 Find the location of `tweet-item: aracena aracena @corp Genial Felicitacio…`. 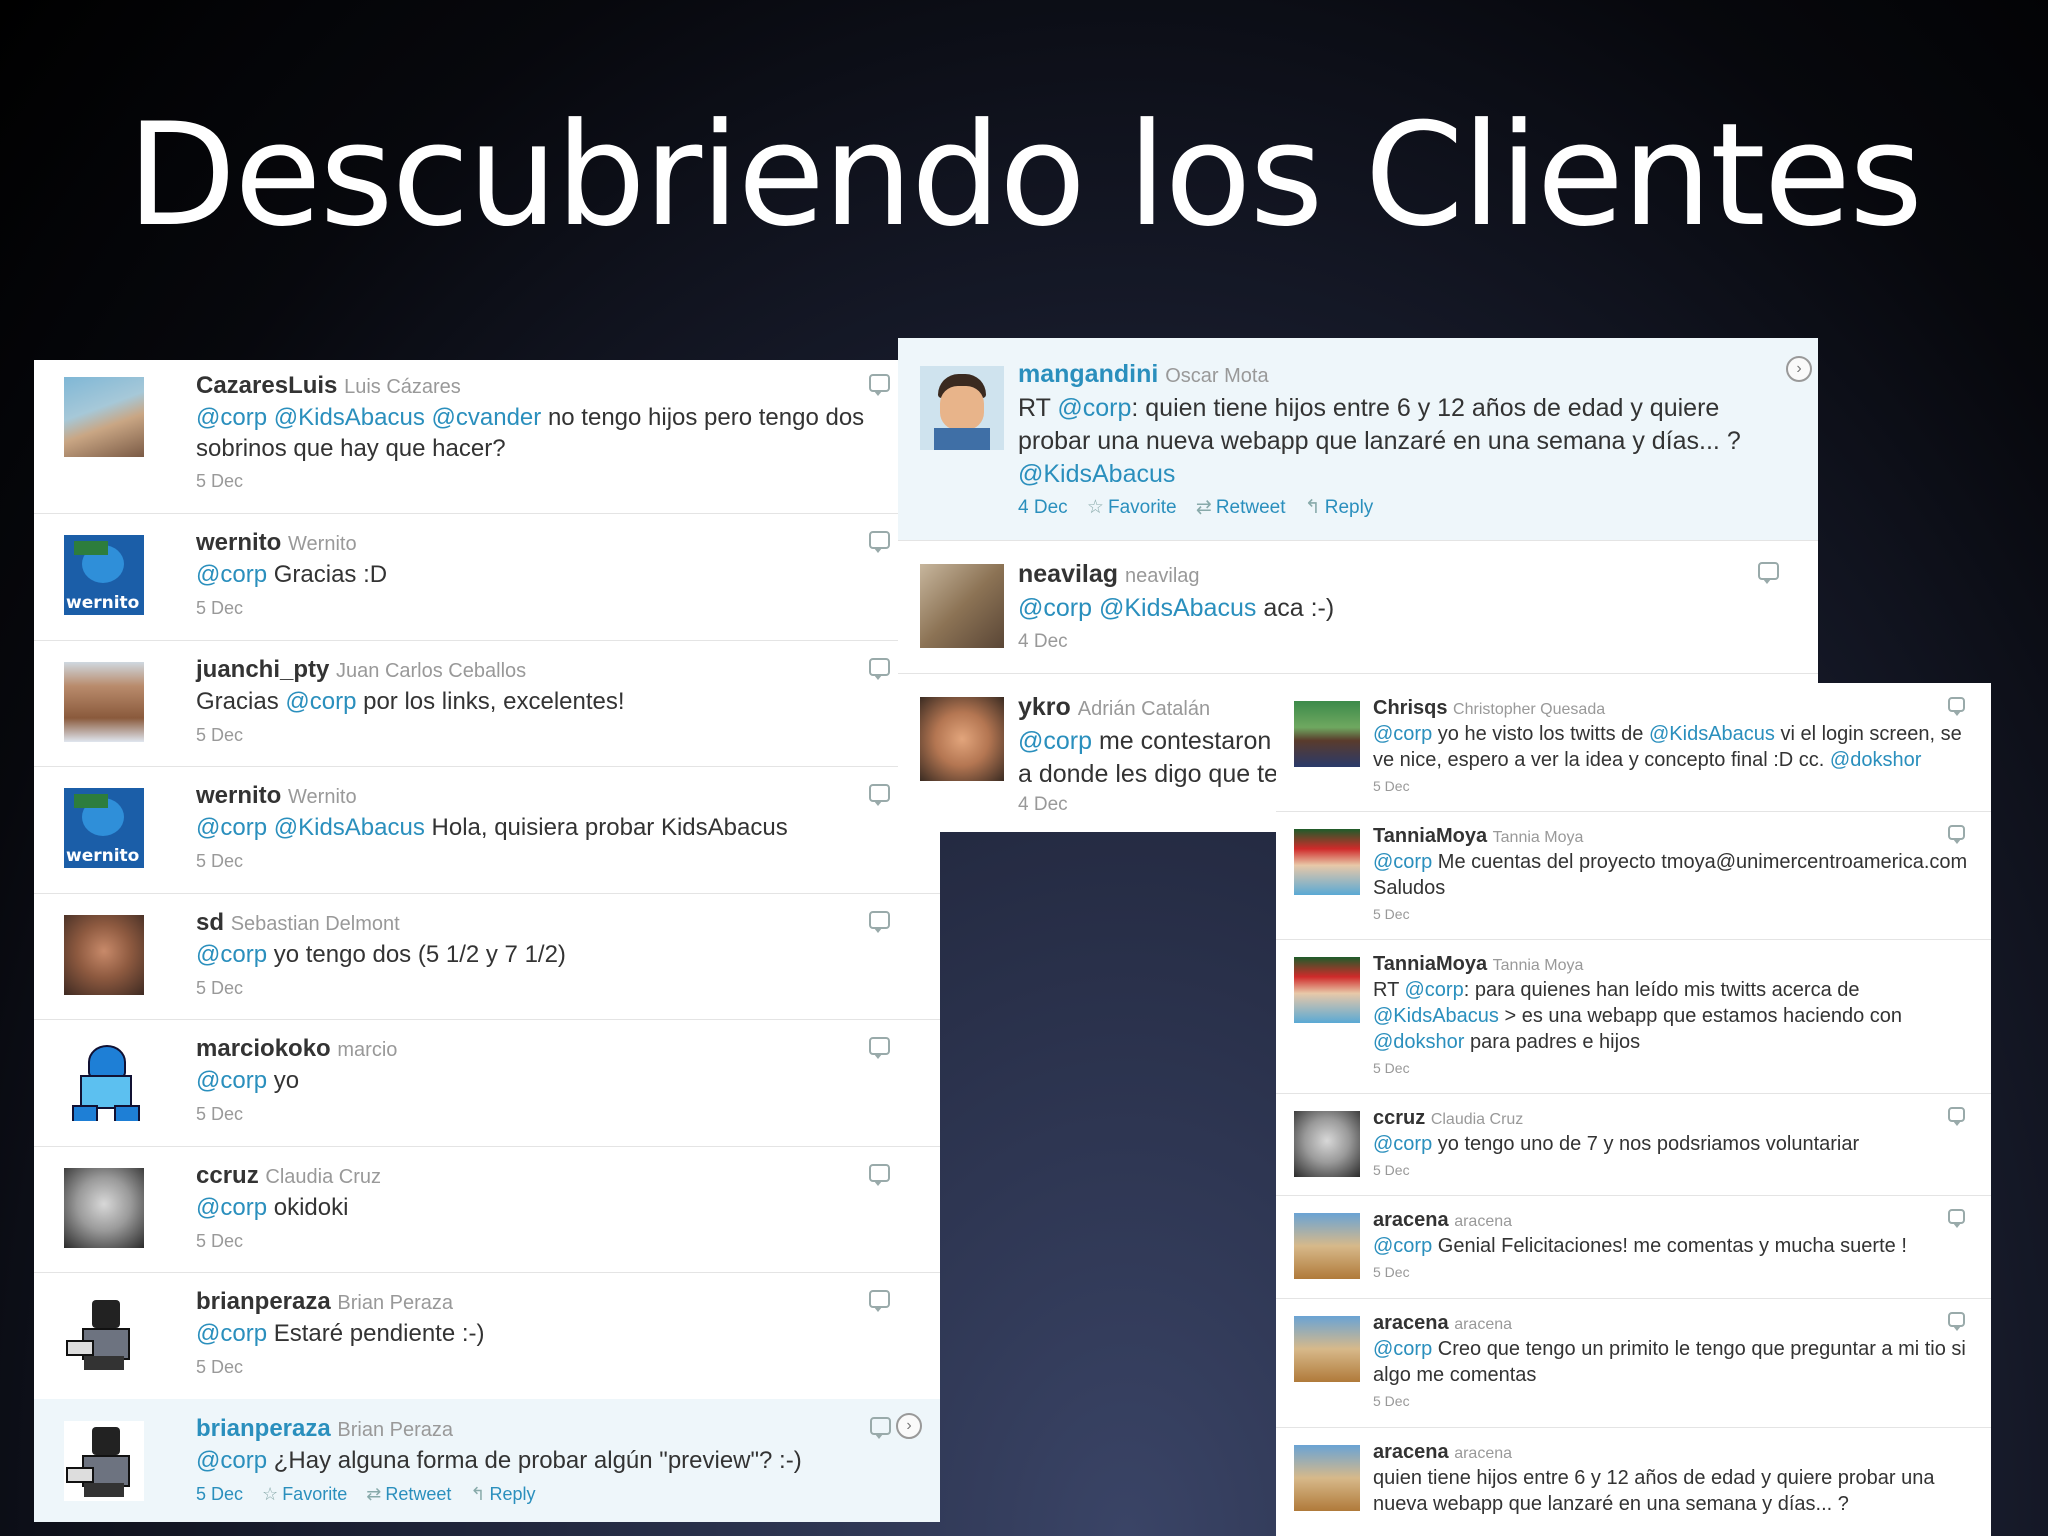

tweet-item: aracena aracena @corp Genial Felicitacio… is located at coordinates (1633, 1247).